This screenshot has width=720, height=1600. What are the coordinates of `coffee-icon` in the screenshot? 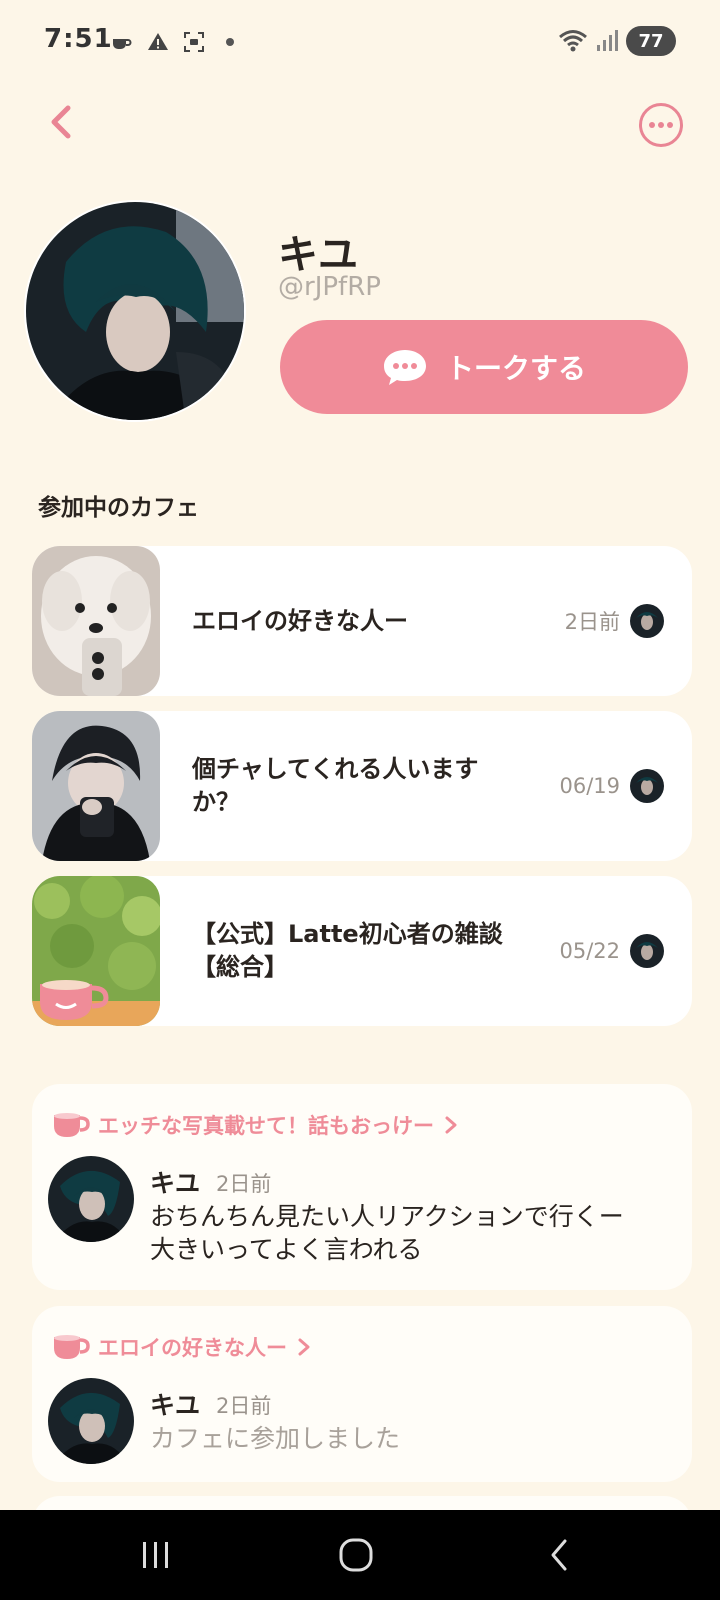 It's located at (122, 44).